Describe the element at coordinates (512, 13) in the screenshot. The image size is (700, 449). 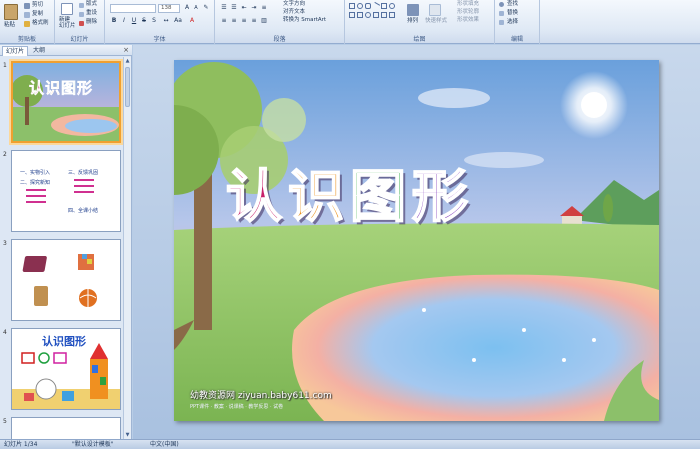
I see `replace-button: 替换` at that location.